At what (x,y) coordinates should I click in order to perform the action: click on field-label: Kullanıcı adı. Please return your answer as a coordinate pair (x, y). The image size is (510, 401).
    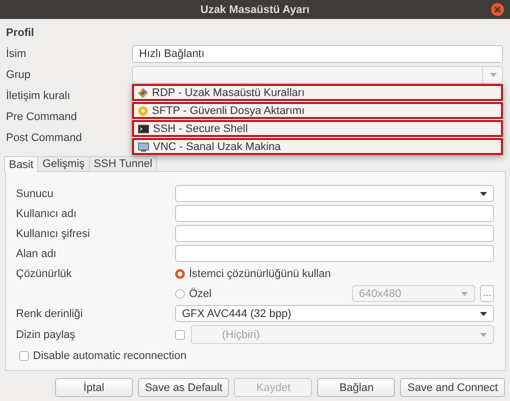
    Looking at the image, I should click on (47, 214).